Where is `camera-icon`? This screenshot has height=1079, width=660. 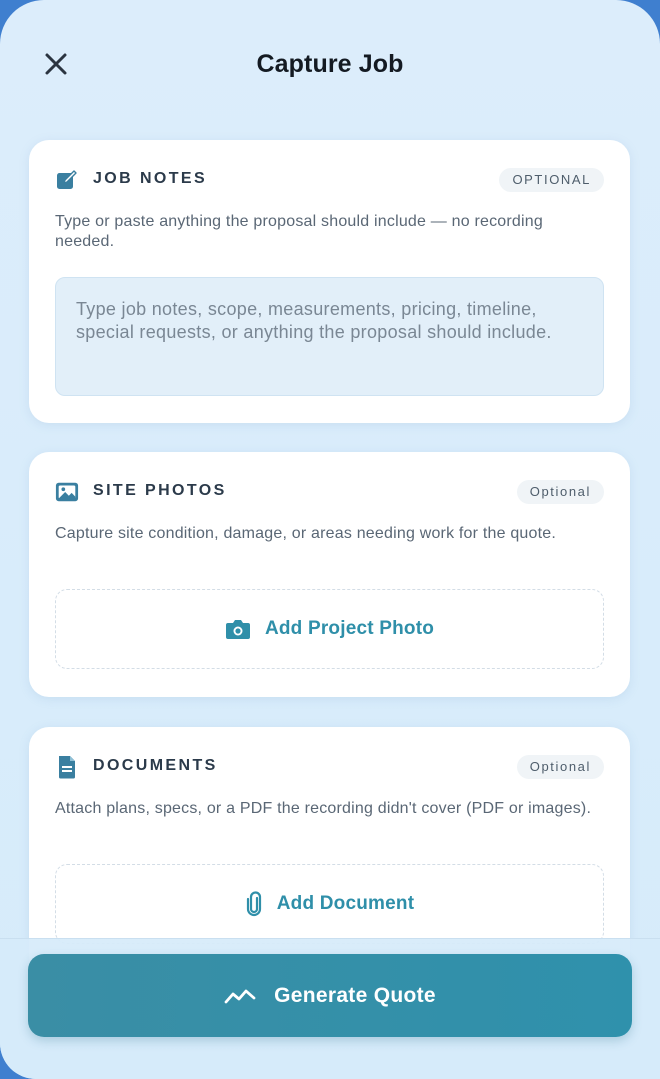
camera-icon is located at coordinates (237, 629).